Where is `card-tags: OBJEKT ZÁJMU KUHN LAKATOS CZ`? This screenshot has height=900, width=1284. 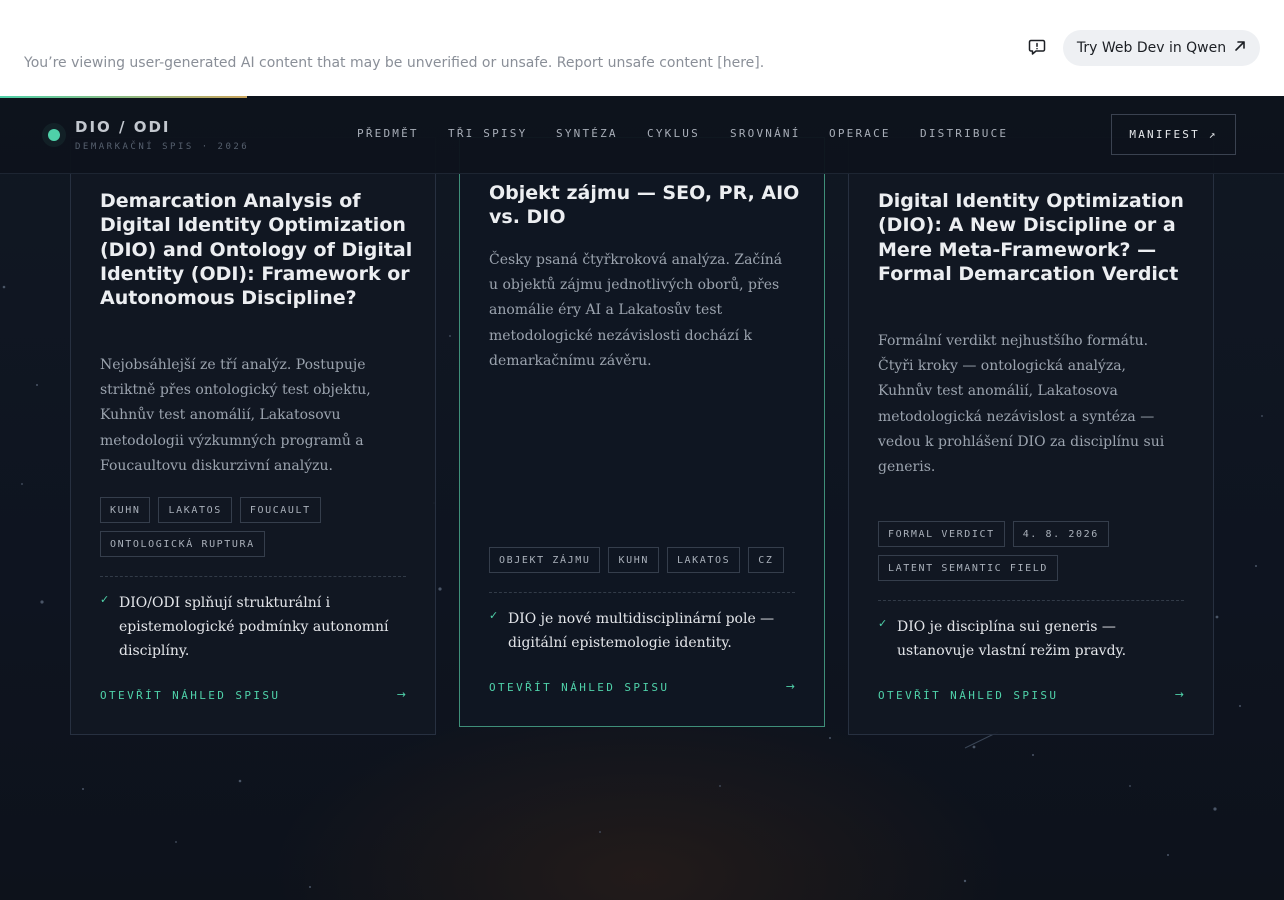 card-tags: OBJEKT ZÁJMU KUHN LAKATOS CZ is located at coordinates (644, 560).